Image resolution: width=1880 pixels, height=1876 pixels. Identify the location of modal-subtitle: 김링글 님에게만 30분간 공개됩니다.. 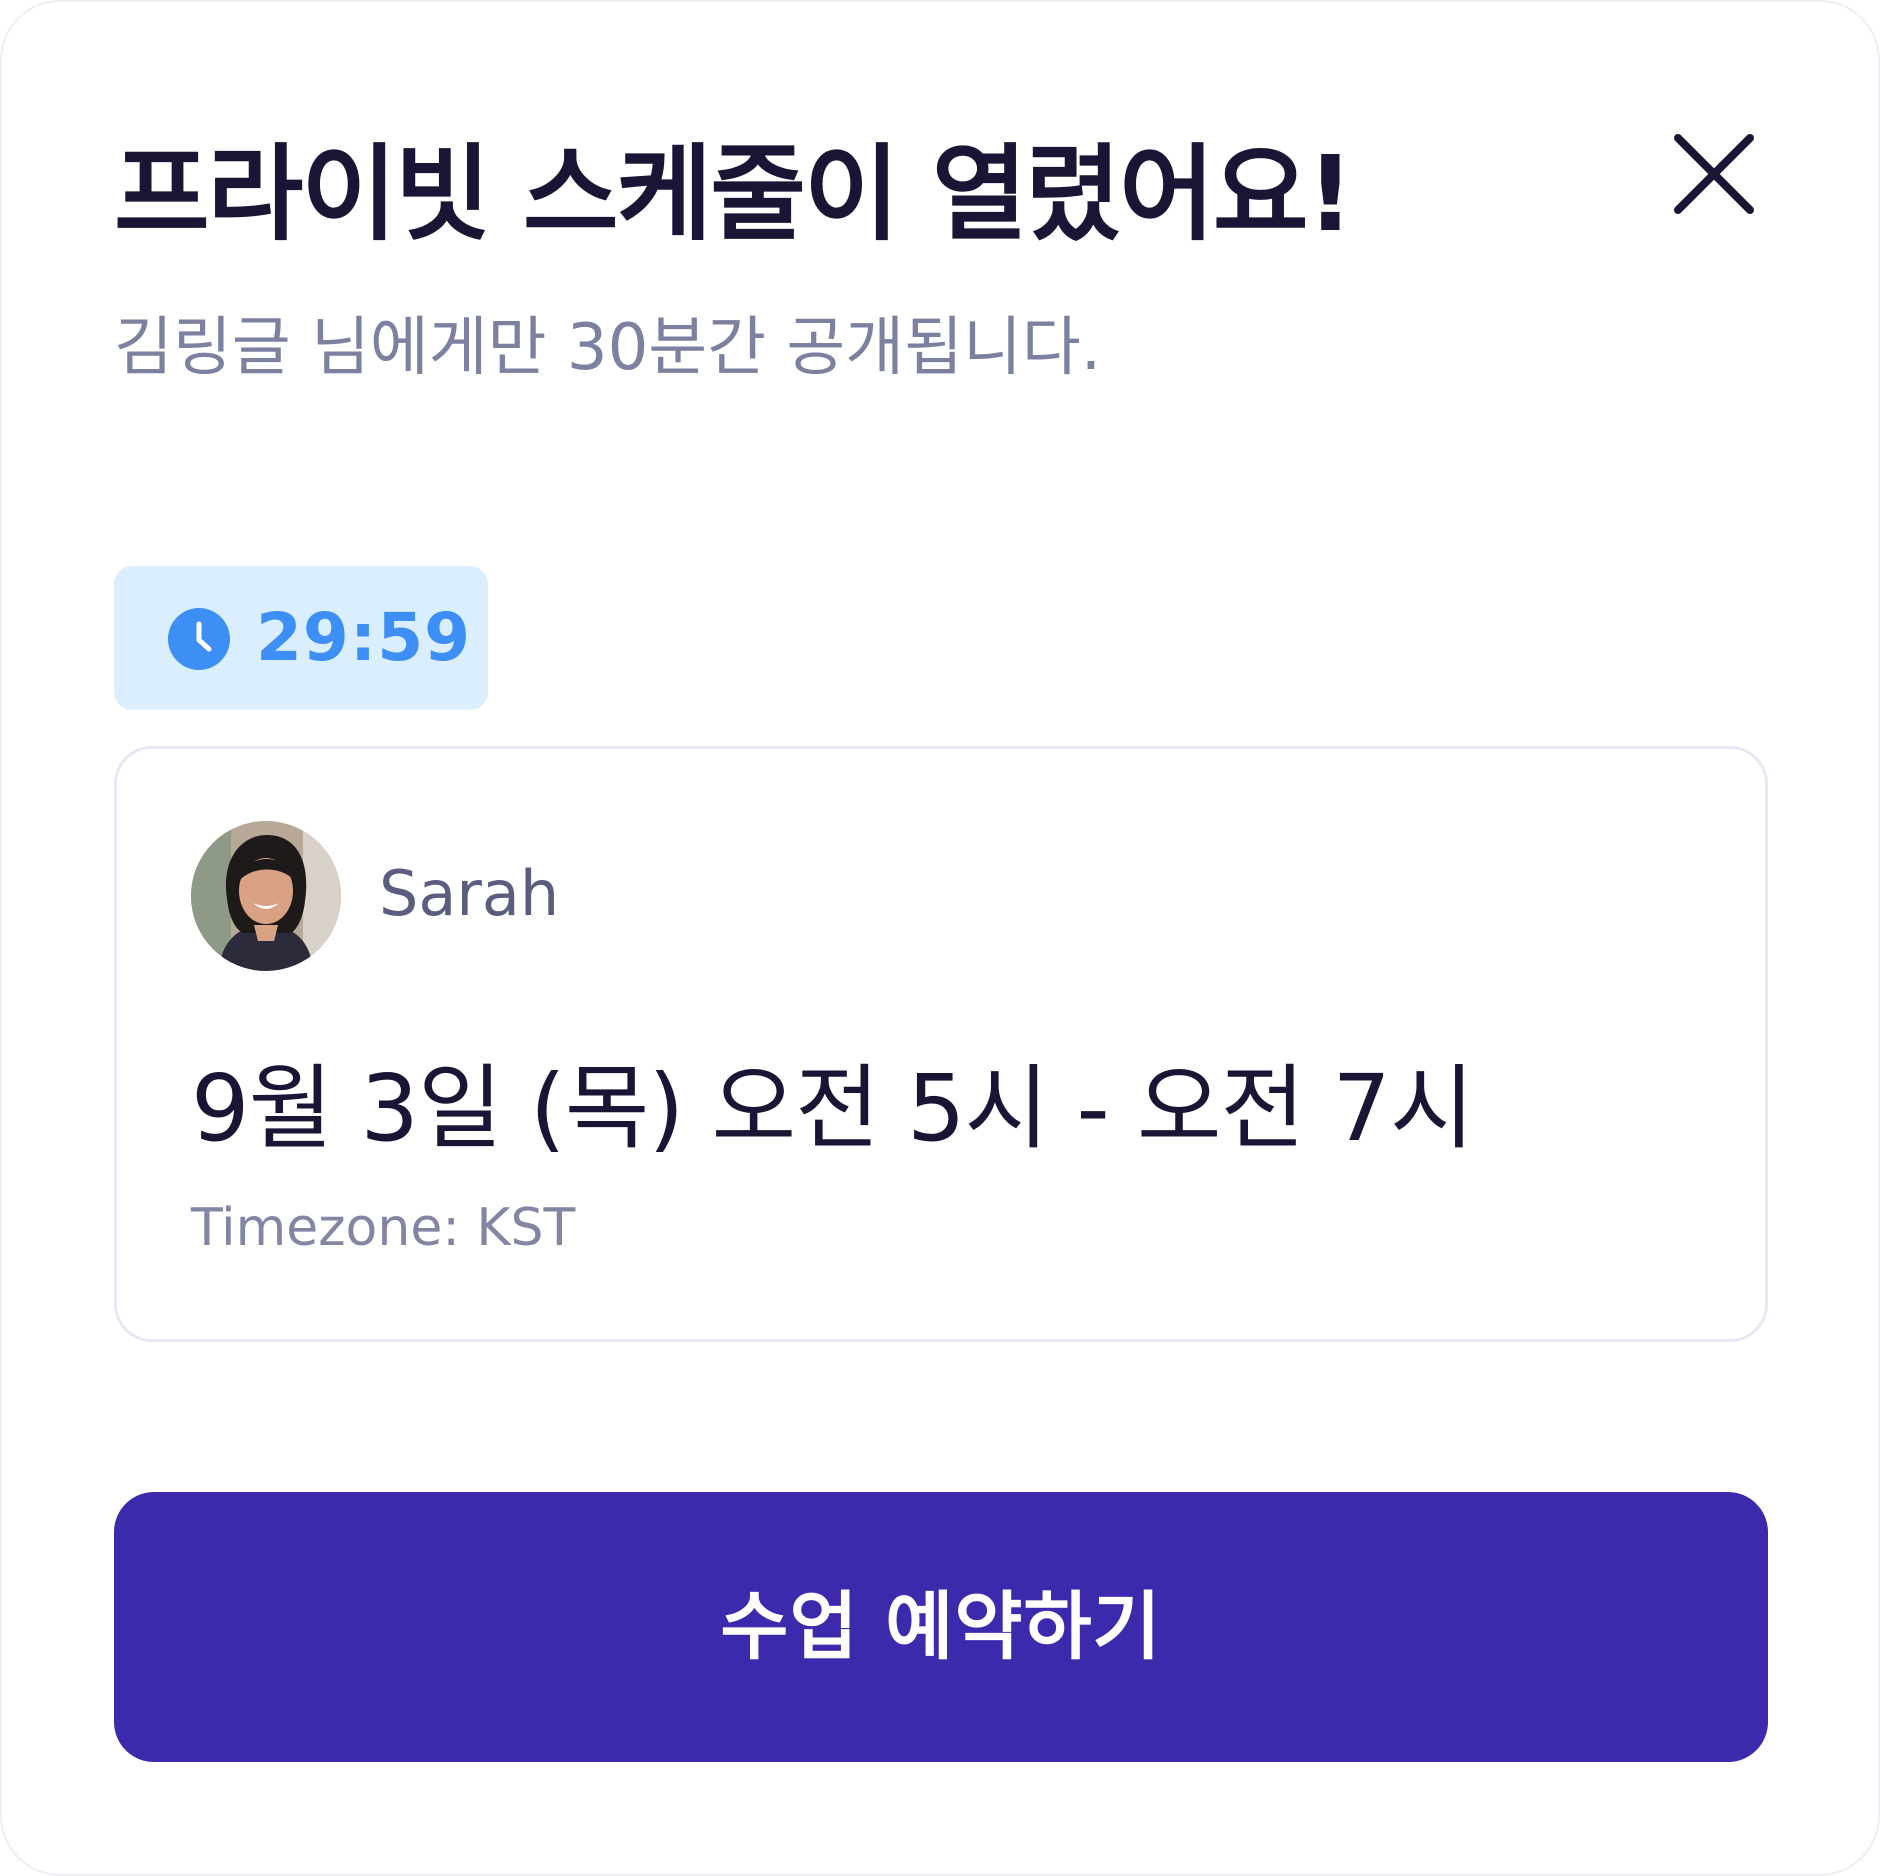
(608, 348).